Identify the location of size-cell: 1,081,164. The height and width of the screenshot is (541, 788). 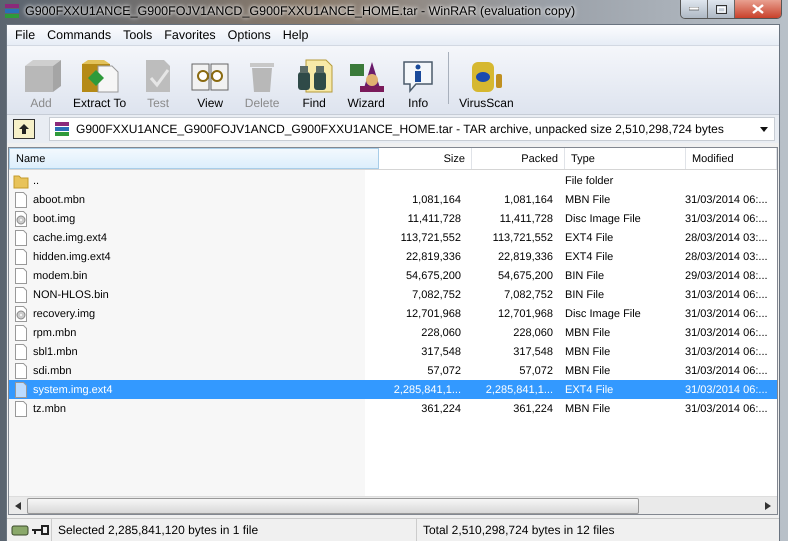
(436, 200).